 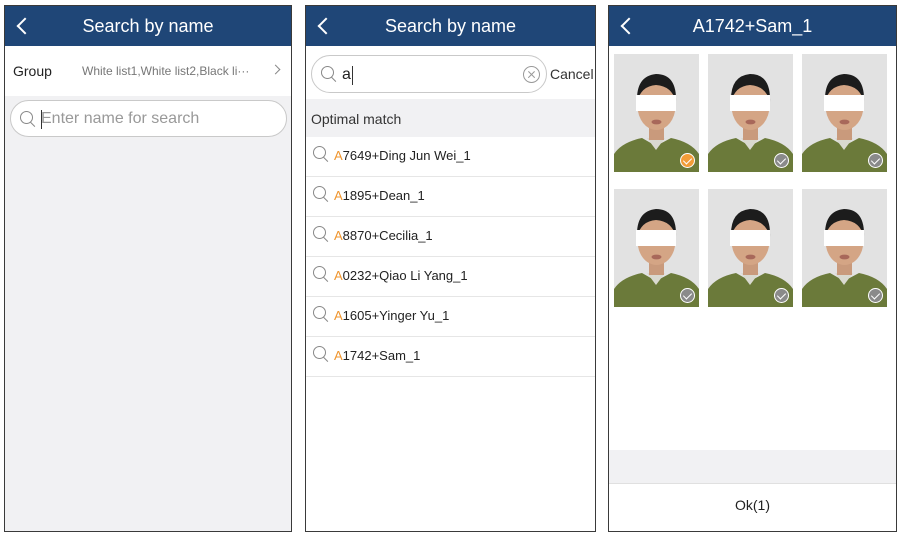 What do you see at coordinates (405, 275) in the screenshot?
I see `result-rest: 0232+Qiao Li Yang_1` at bounding box center [405, 275].